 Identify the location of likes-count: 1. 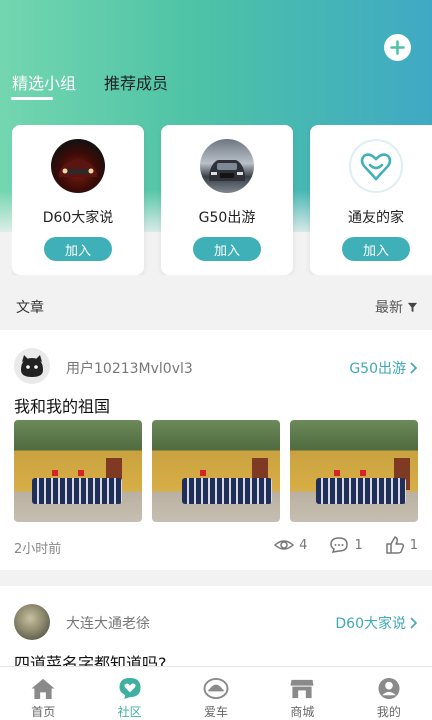
(413, 545).